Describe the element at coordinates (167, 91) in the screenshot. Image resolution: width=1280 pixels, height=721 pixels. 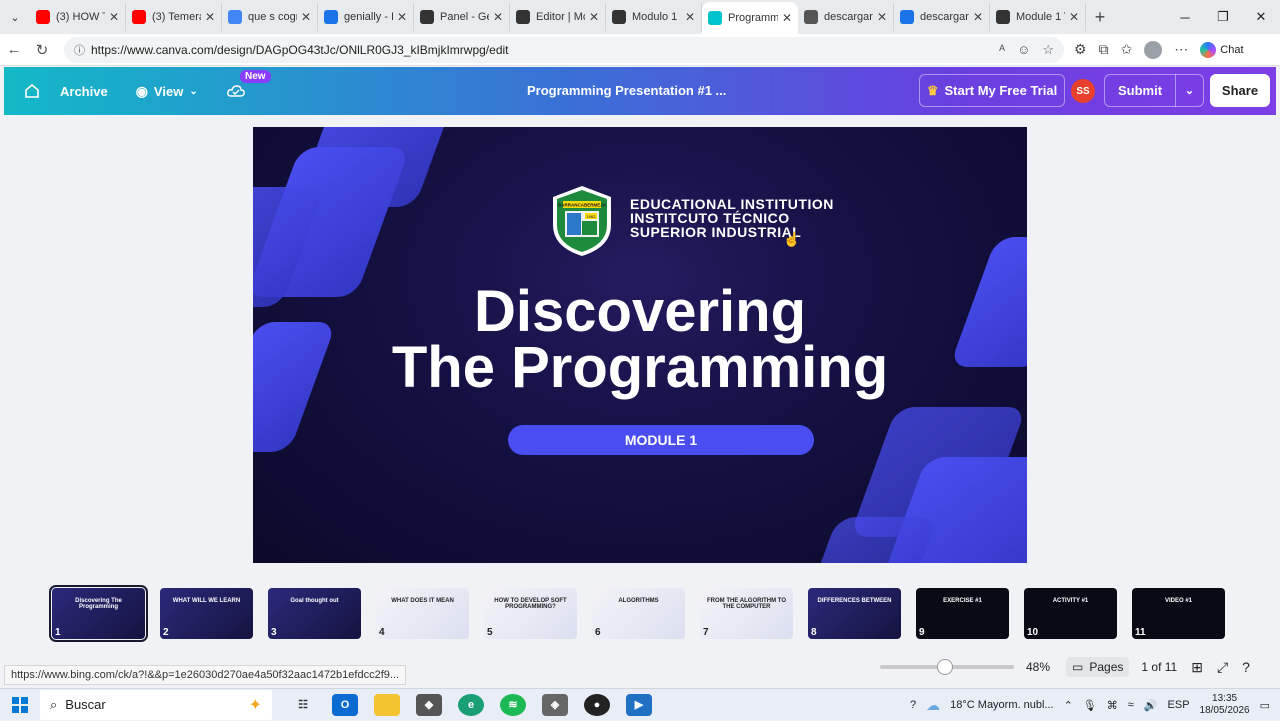
I see `view-menu: ◉ View ⌄` at that location.